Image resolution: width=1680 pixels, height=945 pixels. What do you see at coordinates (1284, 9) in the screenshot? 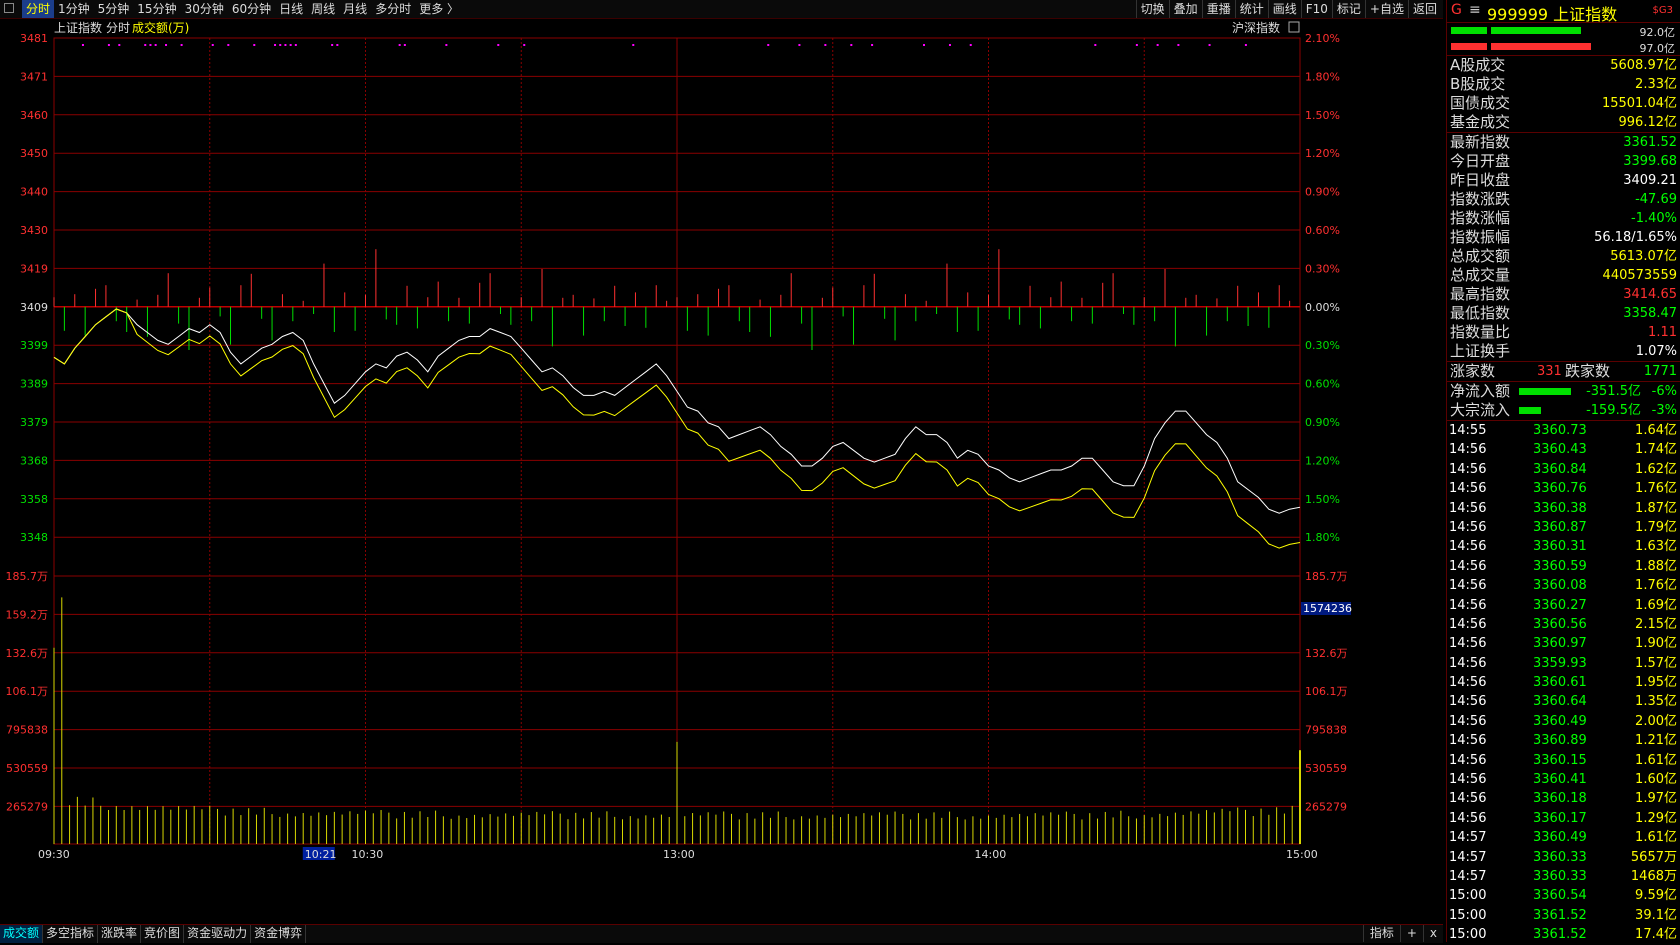
I see `tool-button-4: 画线` at bounding box center [1284, 9].